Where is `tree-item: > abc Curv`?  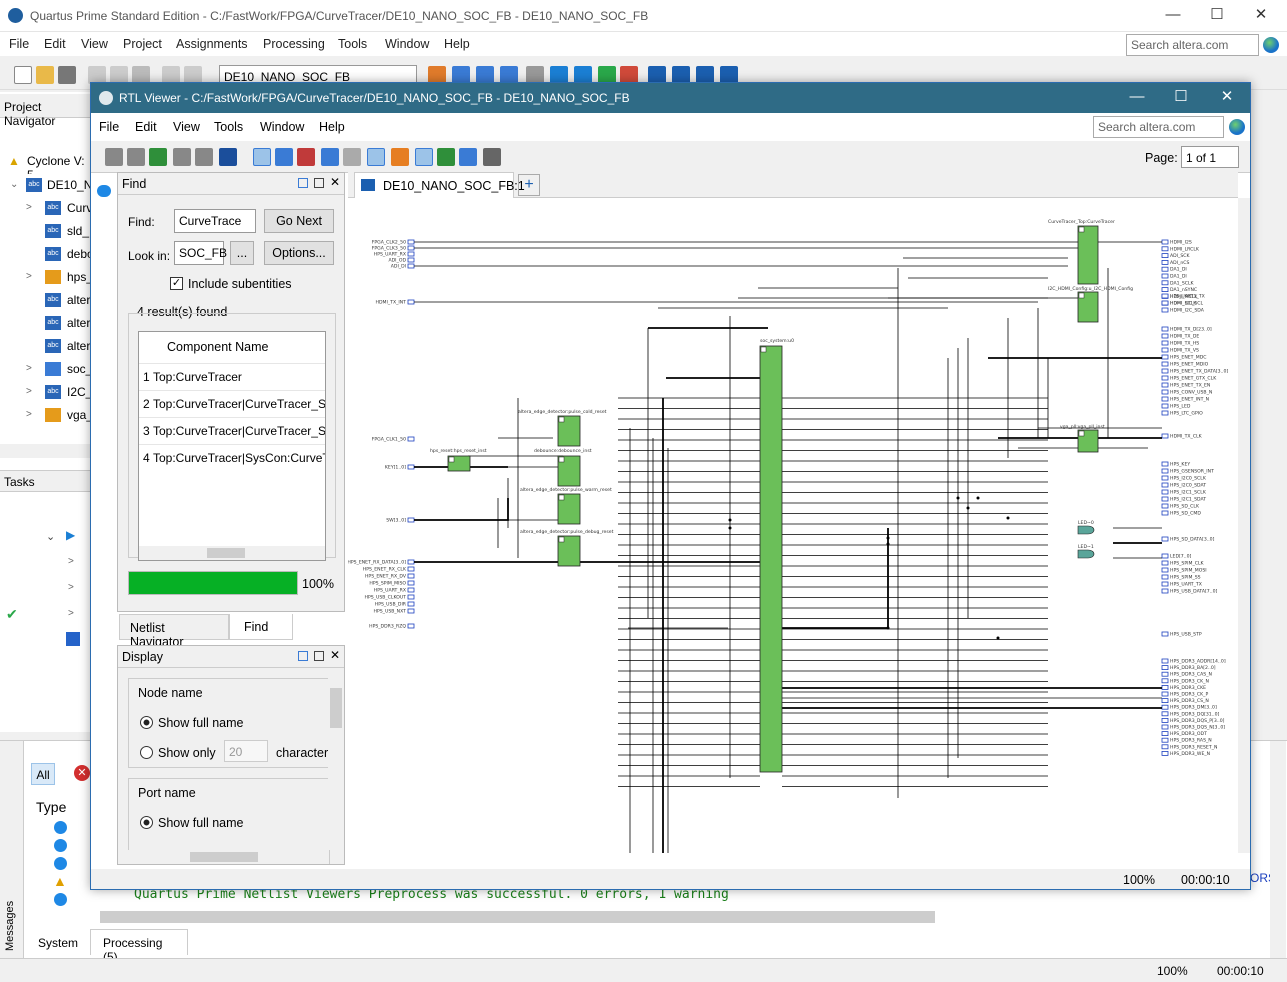
tree-item: > abc Curv is located at coordinates (46, 208).